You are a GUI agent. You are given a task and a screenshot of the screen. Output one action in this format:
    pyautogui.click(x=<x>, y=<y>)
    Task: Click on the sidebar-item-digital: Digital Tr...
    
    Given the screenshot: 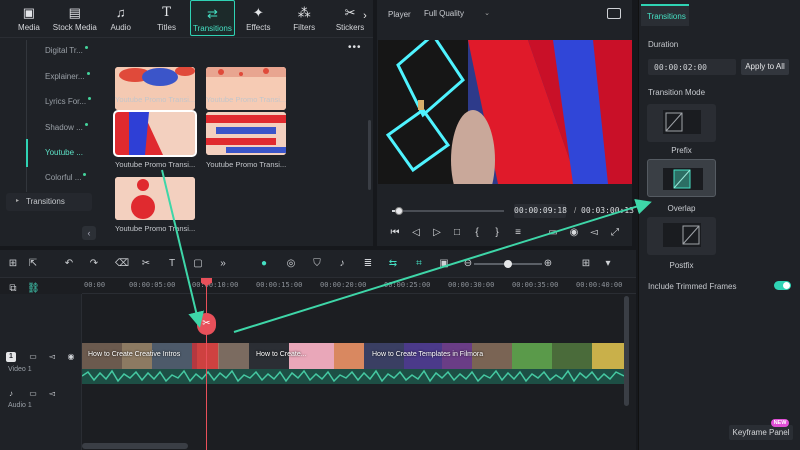 What is the action you would take?
    pyautogui.click(x=66, y=50)
    